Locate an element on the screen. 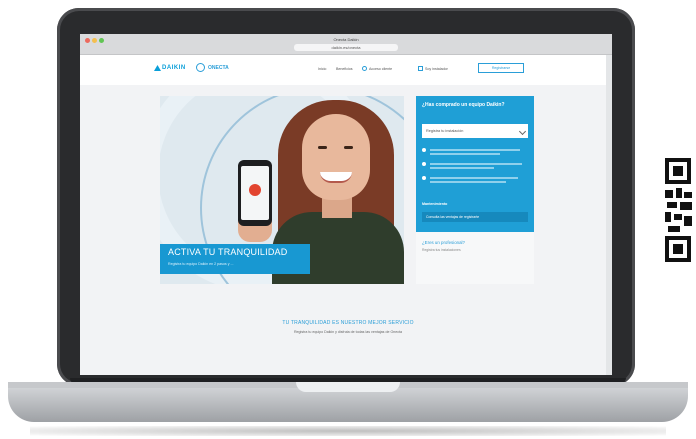 This screenshot has width=696, height=439. daikin-logo: DAIKIN is located at coordinates (174, 68).